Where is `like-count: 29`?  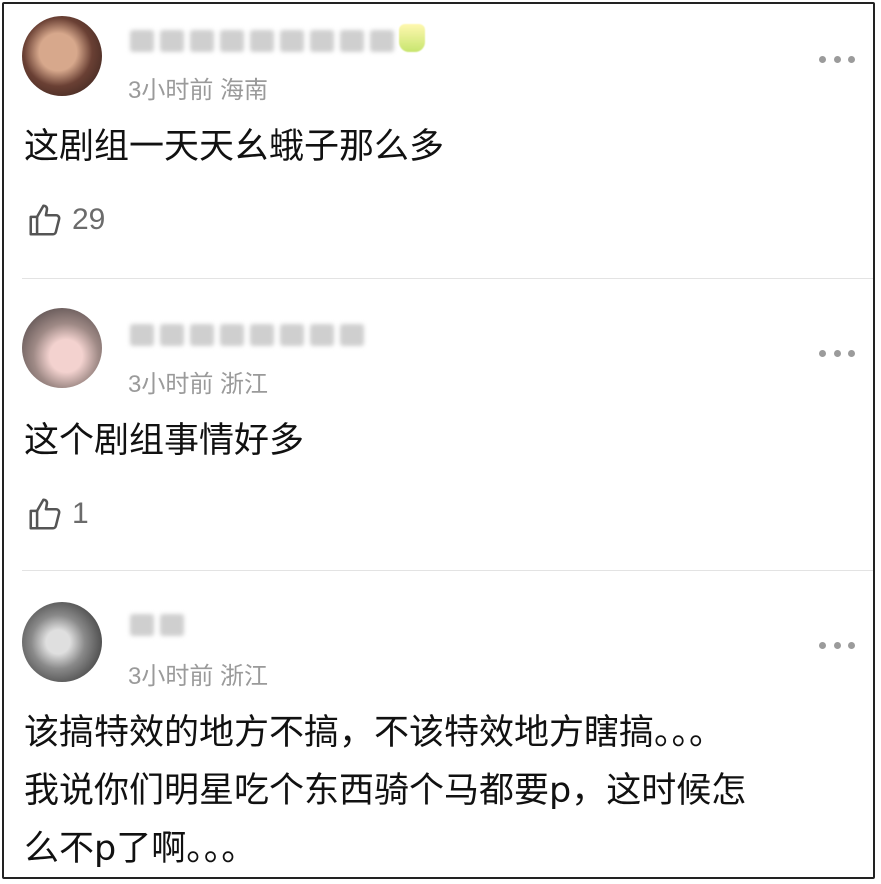
like-count: 29 is located at coordinates (89, 219).